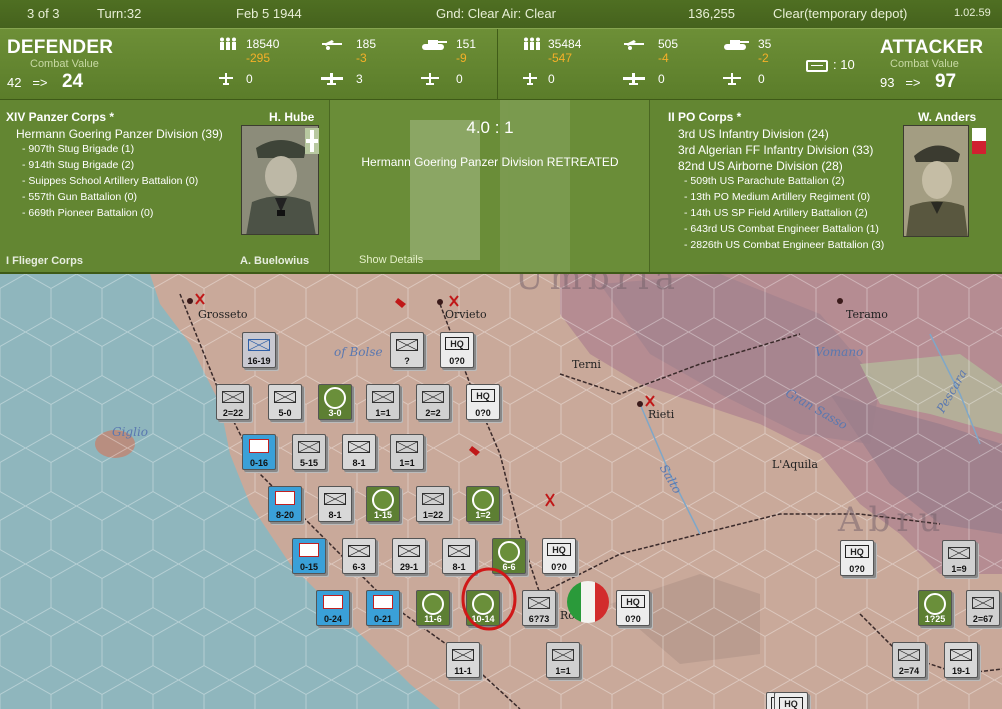 The width and height of the screenshot is (1002, 709). What do you see at coordinates (359, 79) in the screenshot?
I see `defender-bombers: 3` at bounding box center [359, 79].